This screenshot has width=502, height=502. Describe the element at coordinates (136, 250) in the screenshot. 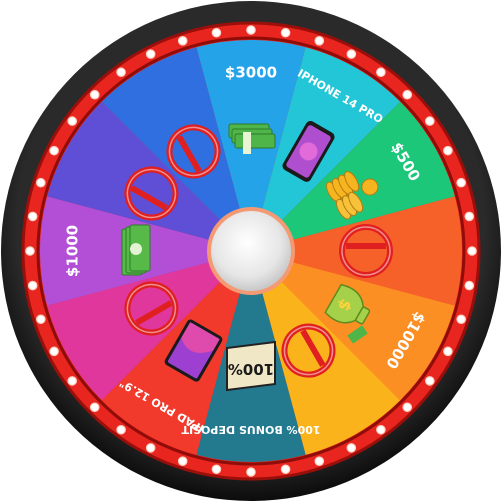

I see `cash-bills-icon` at that location.